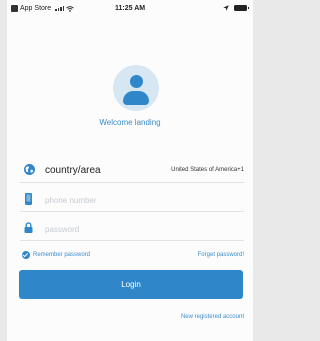 Image resolution: width=320 pixels, height=341 pixels. I want to click on country-area-selector: country/area United States of America+1, so click(132, 171).